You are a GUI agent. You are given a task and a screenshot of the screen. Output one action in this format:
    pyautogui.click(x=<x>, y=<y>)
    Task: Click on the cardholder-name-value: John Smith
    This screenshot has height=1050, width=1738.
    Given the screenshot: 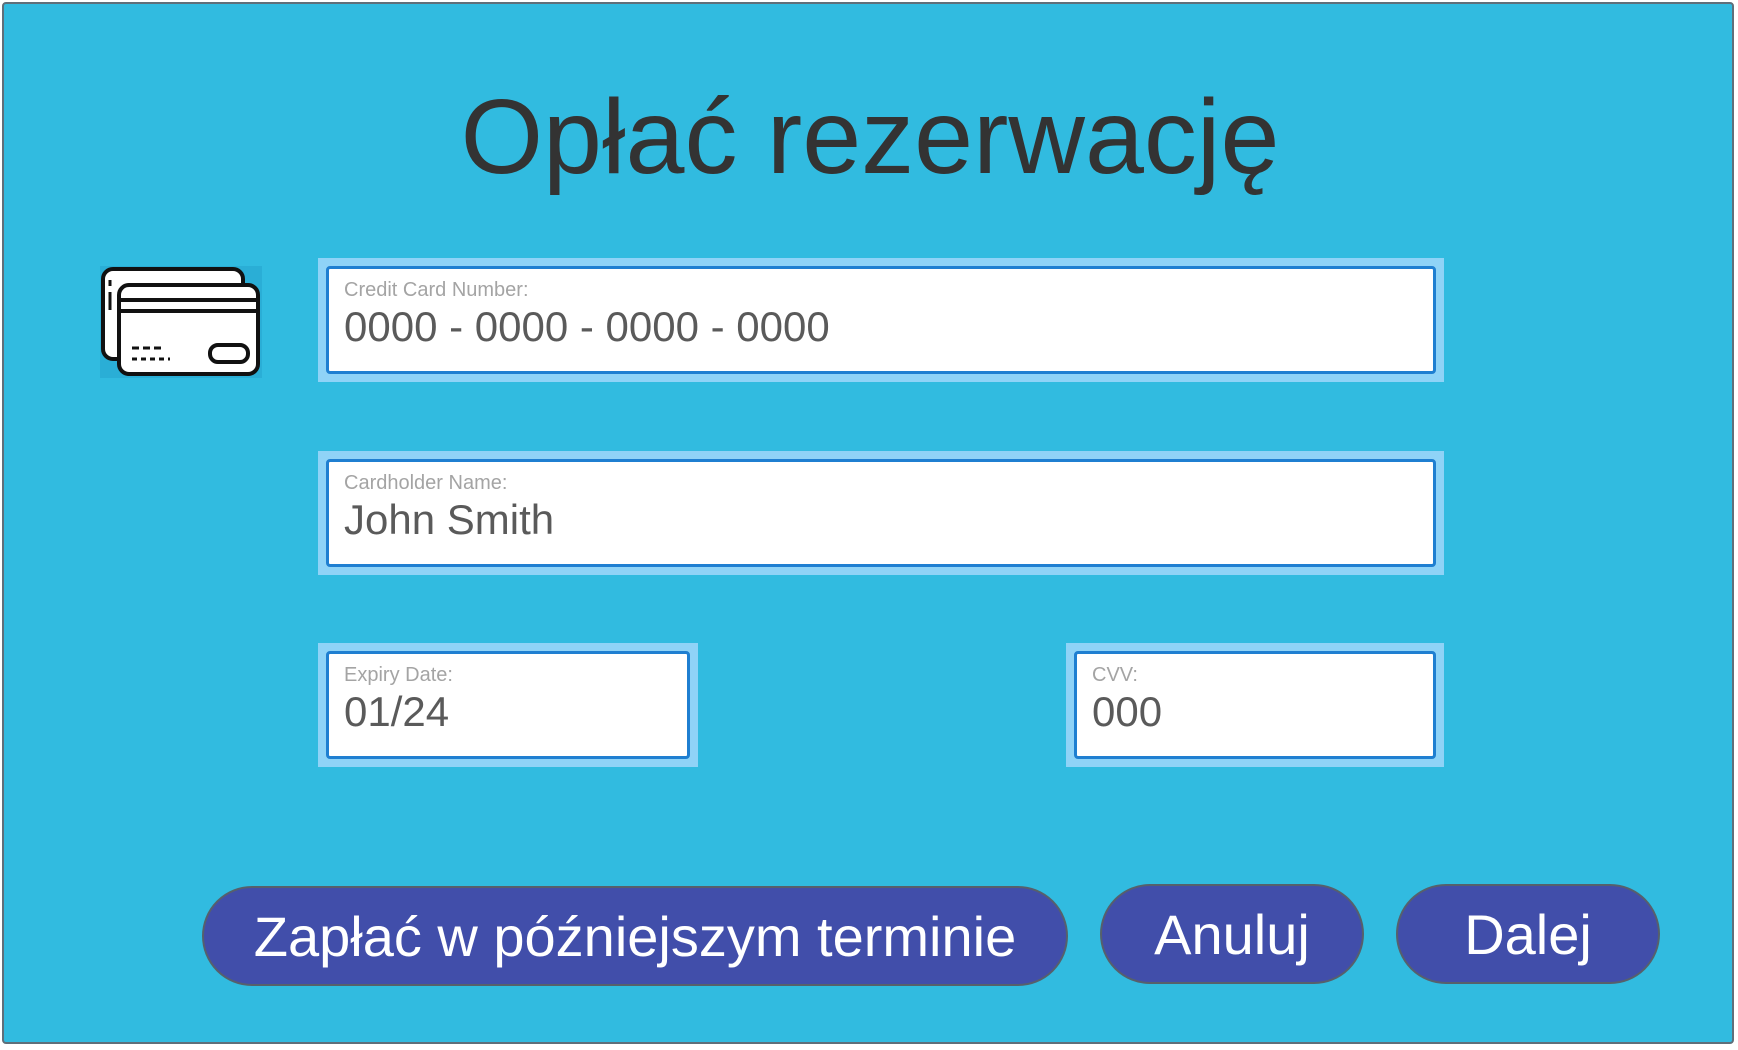 What is the action you would take?
    pyautogui.click(x=449, y=519)
    